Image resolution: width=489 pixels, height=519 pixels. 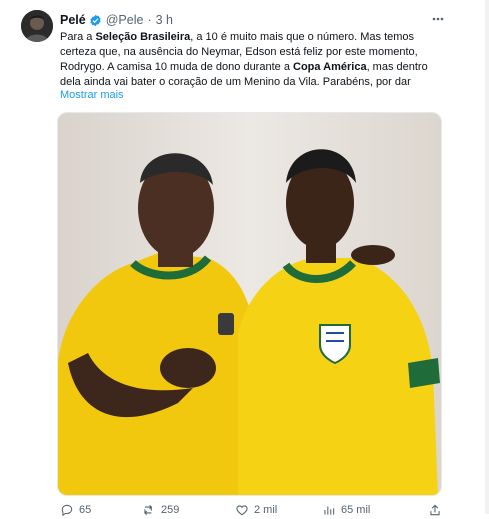 I want to click on retweet-button: 259, so click(x=160, y=510).